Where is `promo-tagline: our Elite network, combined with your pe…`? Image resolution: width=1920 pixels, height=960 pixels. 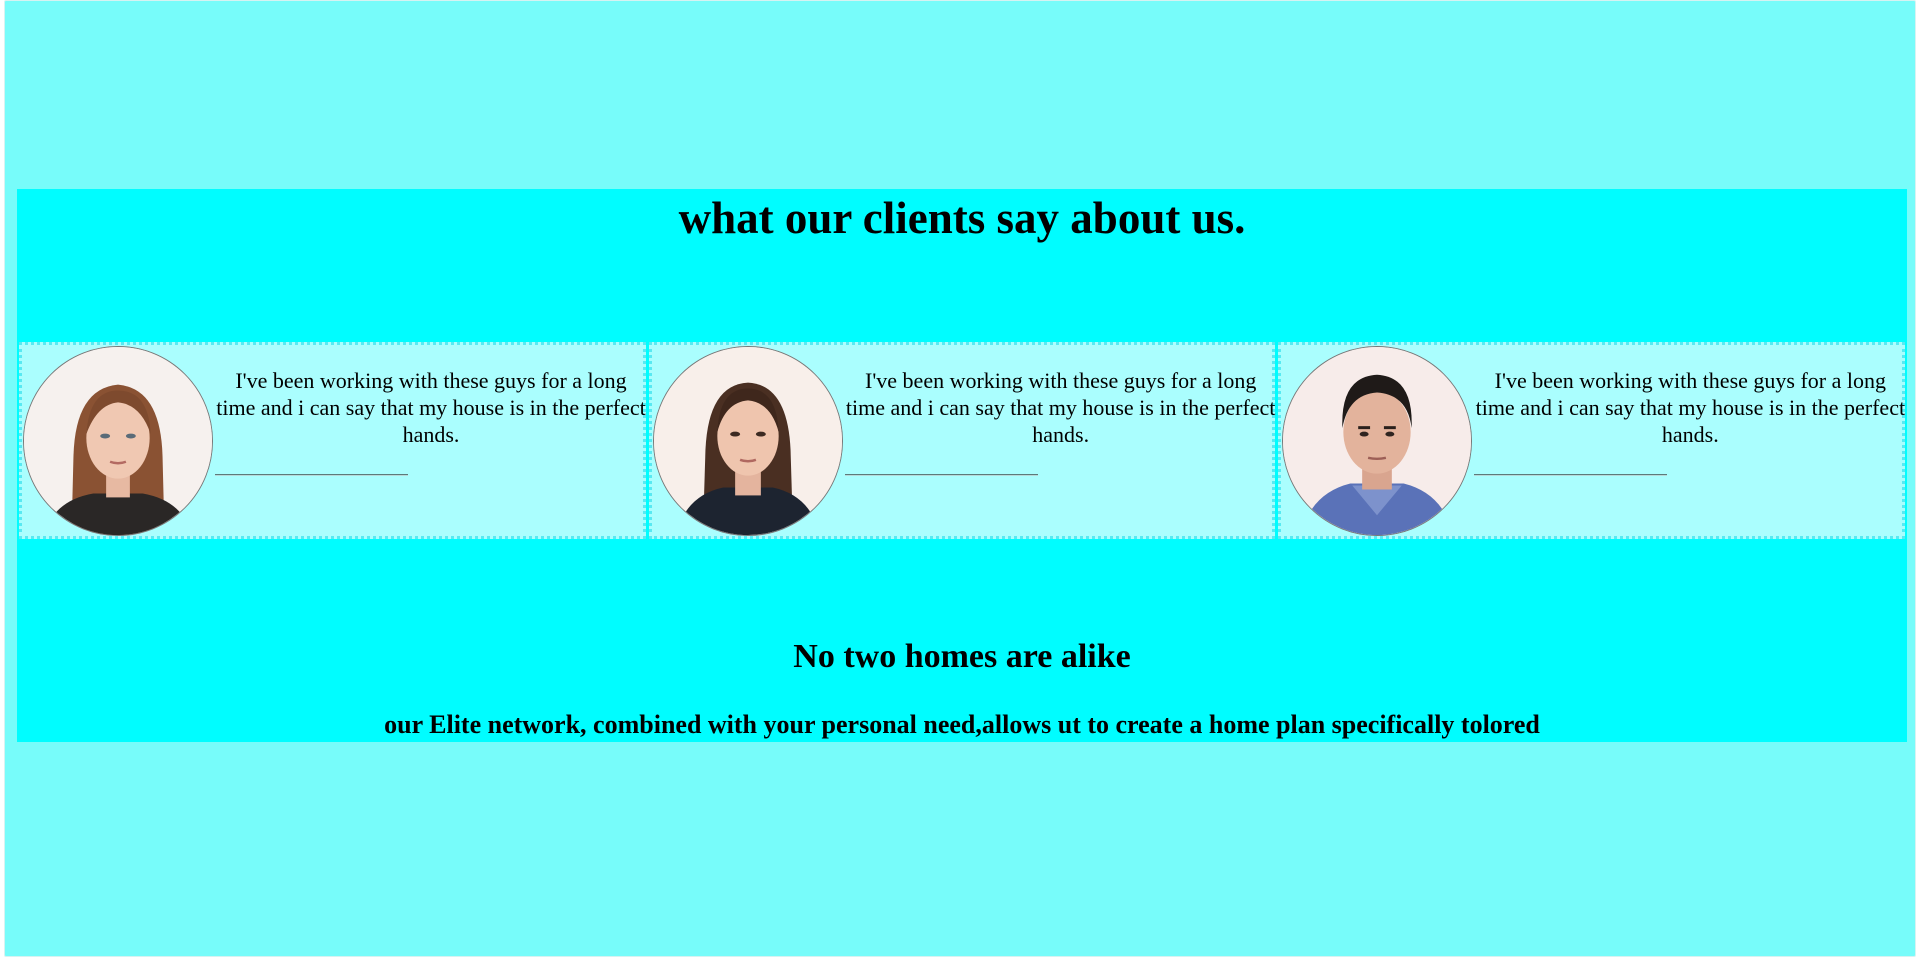 promo-tagline: our Elite network, combined with your pe… is located at coordinates (962, 724).